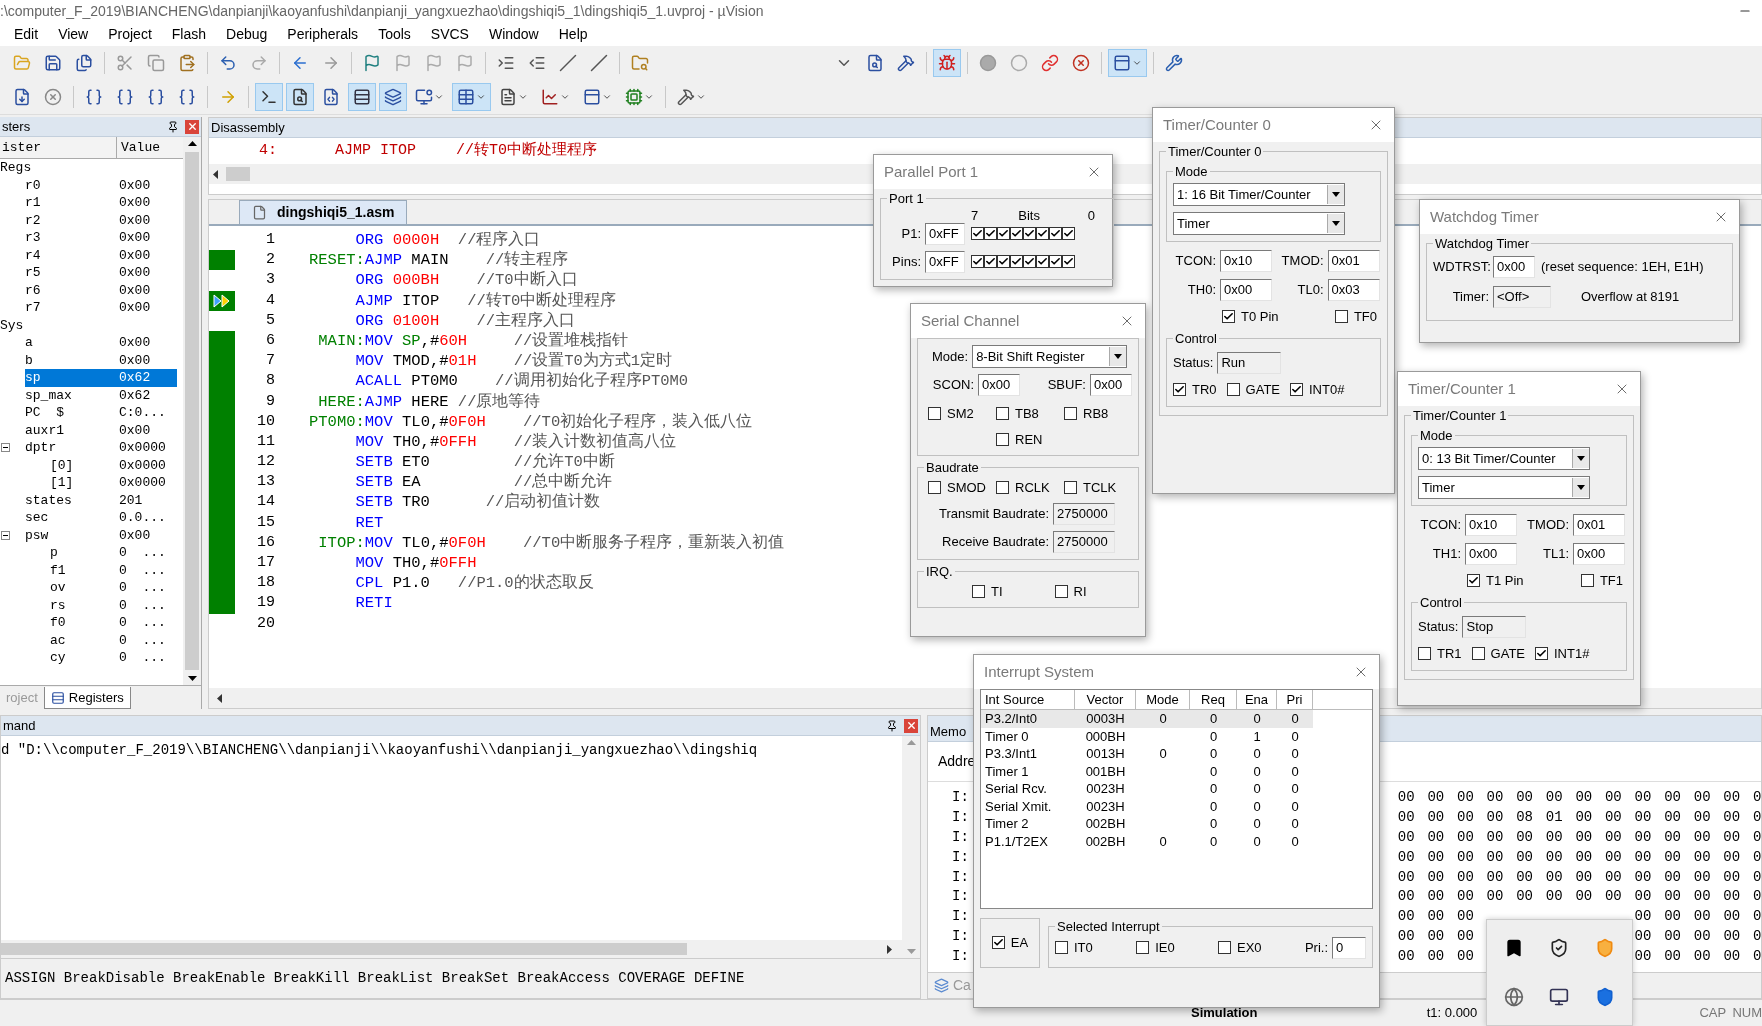 The width and height of the screenshot is (1762, 1026). Describe the element at coordinates (513, 34) in the screenshot. I see `menu-item: Window` at that location.